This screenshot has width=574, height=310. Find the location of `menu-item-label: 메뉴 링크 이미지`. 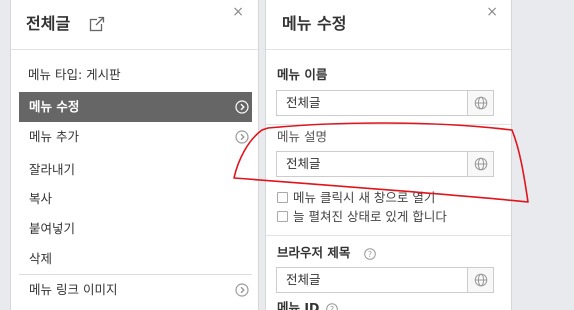

menu-item-label: 메뉴 링크 이미지 is located at coordinates (73, 289).